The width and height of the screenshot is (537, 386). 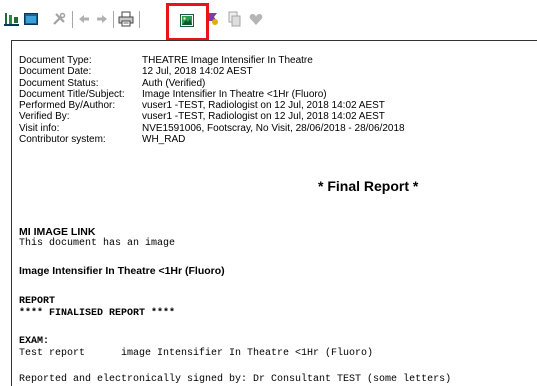 I want to click on print-icon, so click(x=126, y=19).